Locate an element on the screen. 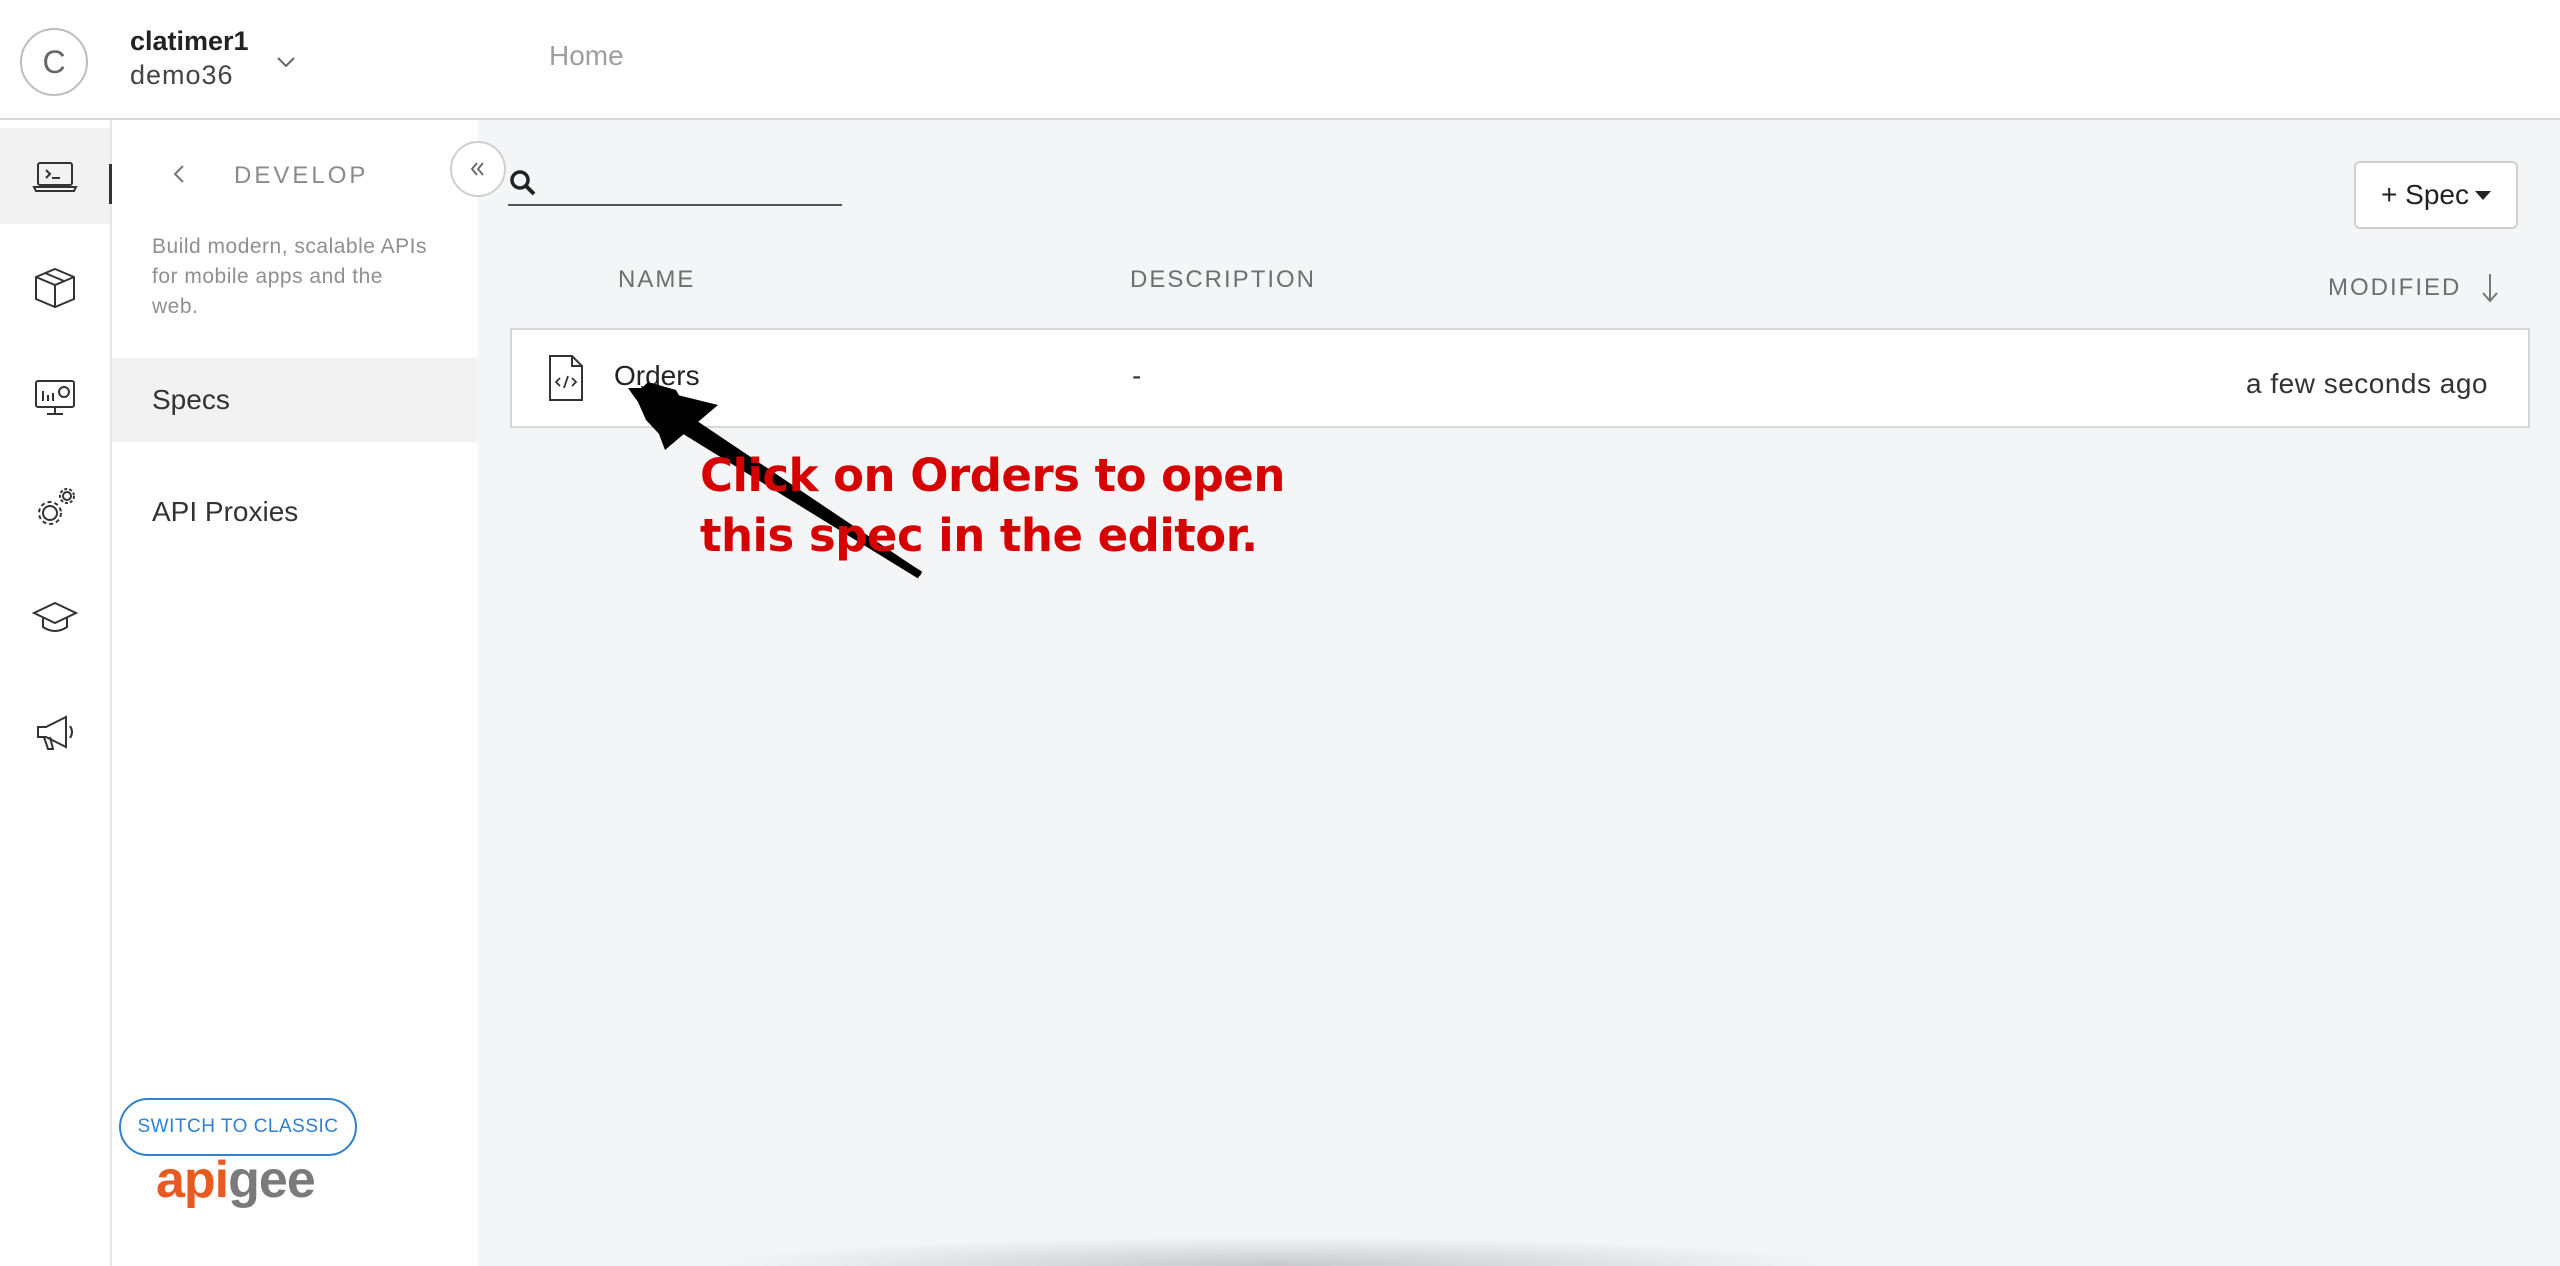 This screenshot has height=1266, width=2560. breadcrumb-home: Home is located at coordinates (586, 56).